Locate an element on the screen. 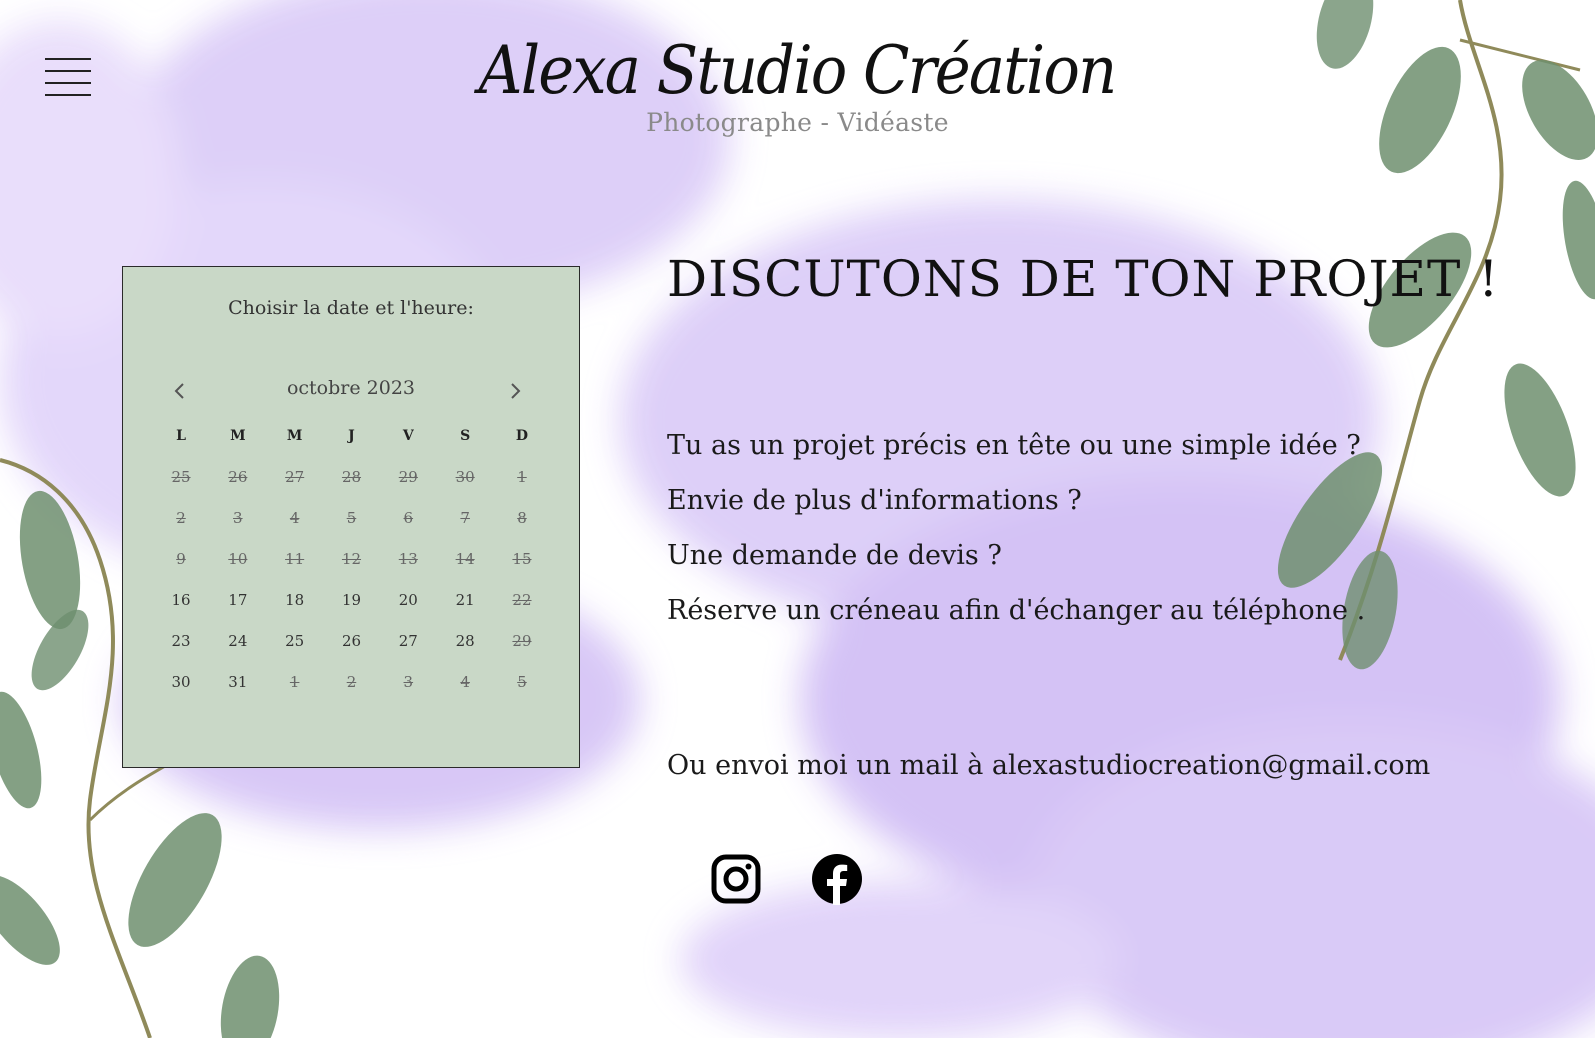  calendar-day-unavailable: 13 is located at coordinates (408, 558).